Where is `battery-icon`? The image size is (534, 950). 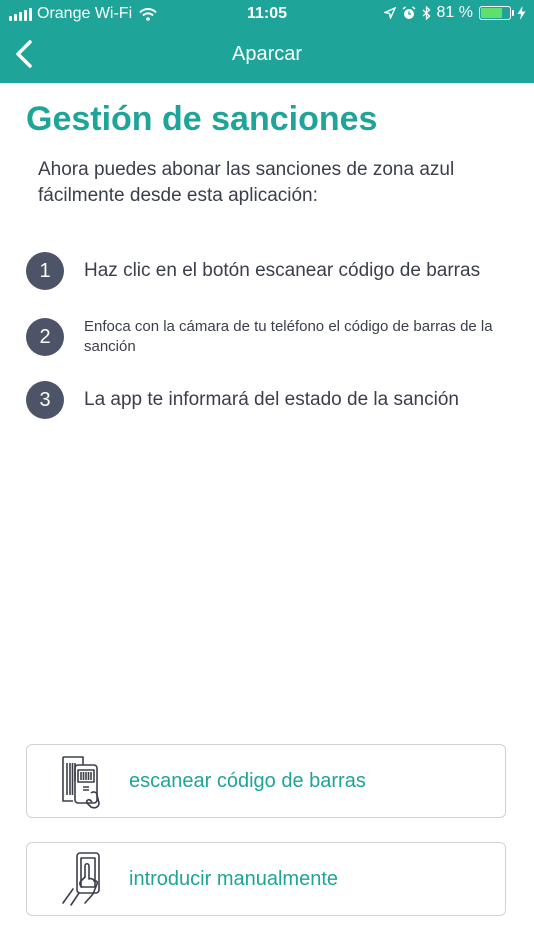 battery-icon is located at coordinates (496, 13).